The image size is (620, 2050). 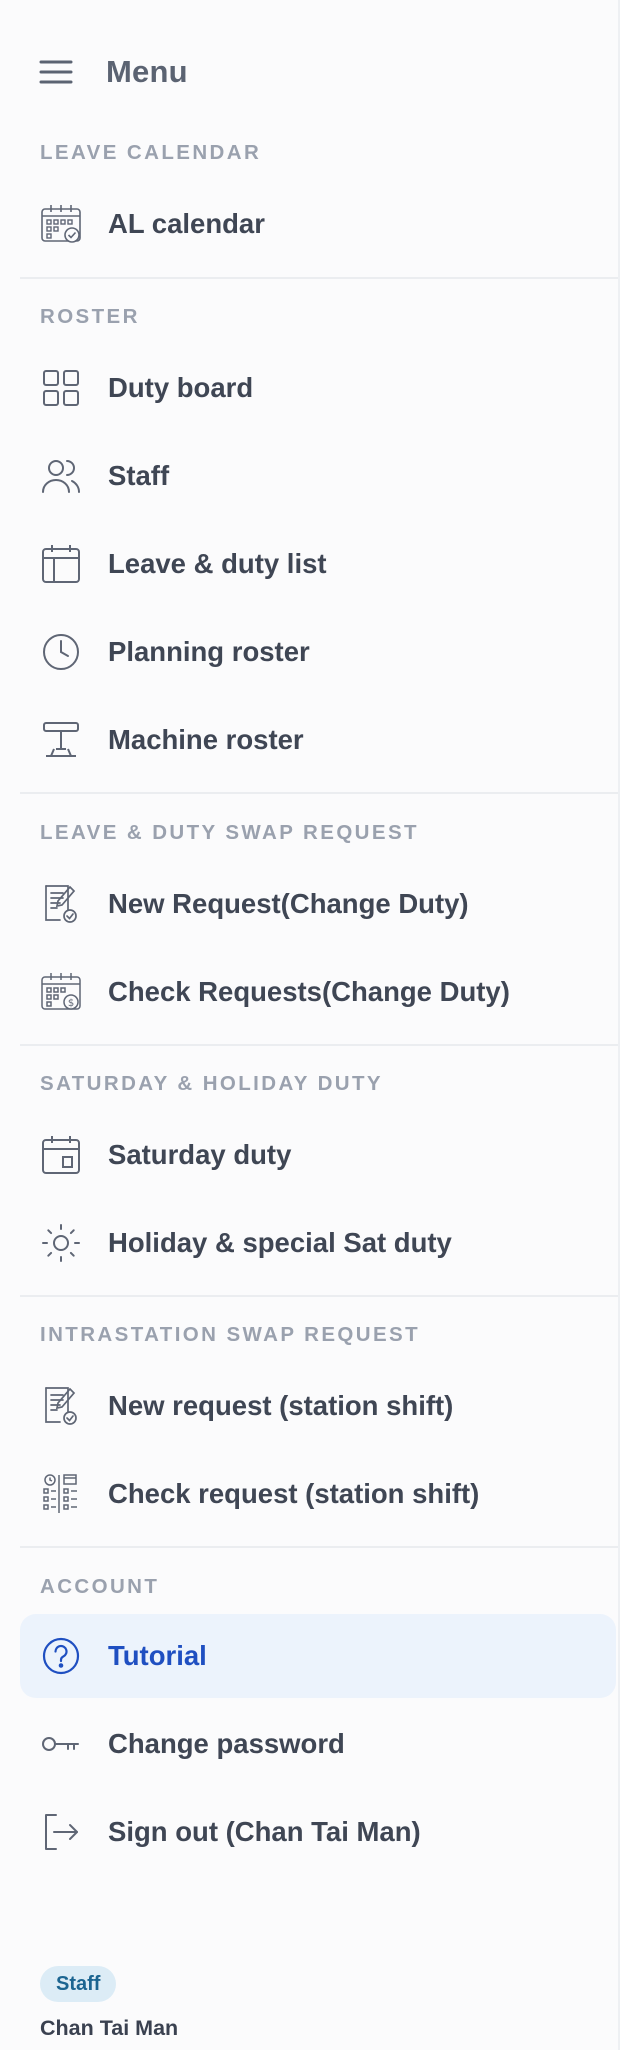 I want to click on nav-item-leave-duty-list: Leave & duty list, so click(x=318, y=564).